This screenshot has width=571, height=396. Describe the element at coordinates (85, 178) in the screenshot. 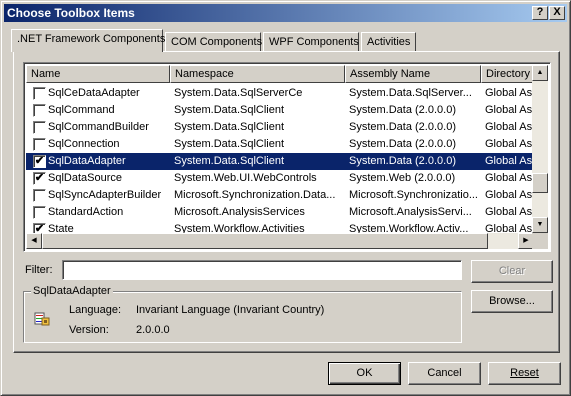

I see `cell-name: SqlDataSource` at that location.